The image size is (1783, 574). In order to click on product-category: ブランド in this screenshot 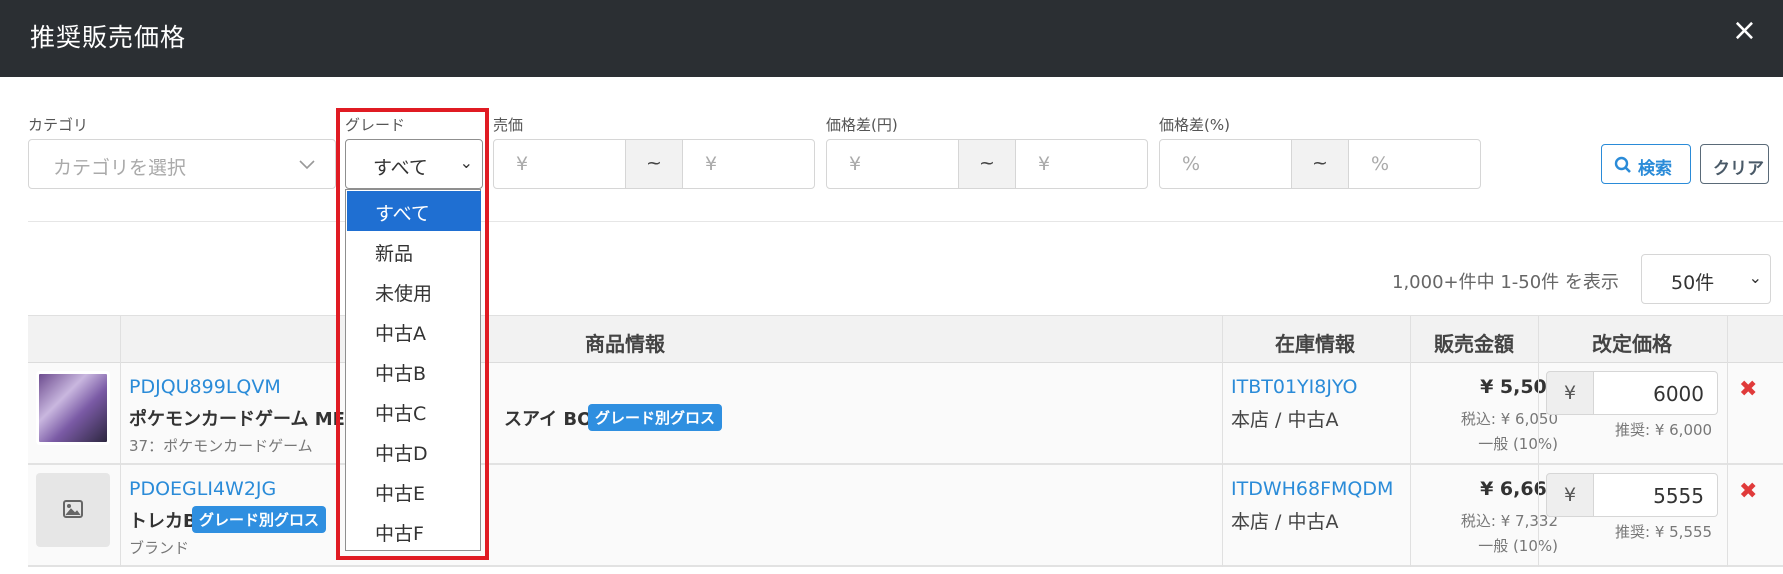, I will do `click(159, 548)`.